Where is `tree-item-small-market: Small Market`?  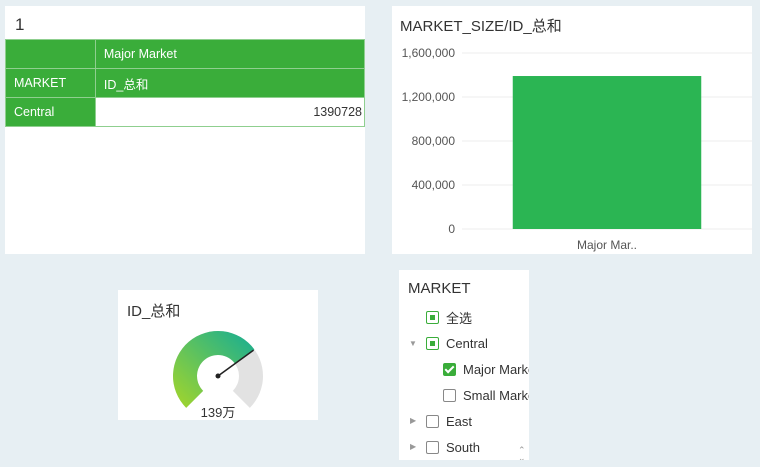
tree-item-small-market: Small Market is located at coordinates (486, 395).